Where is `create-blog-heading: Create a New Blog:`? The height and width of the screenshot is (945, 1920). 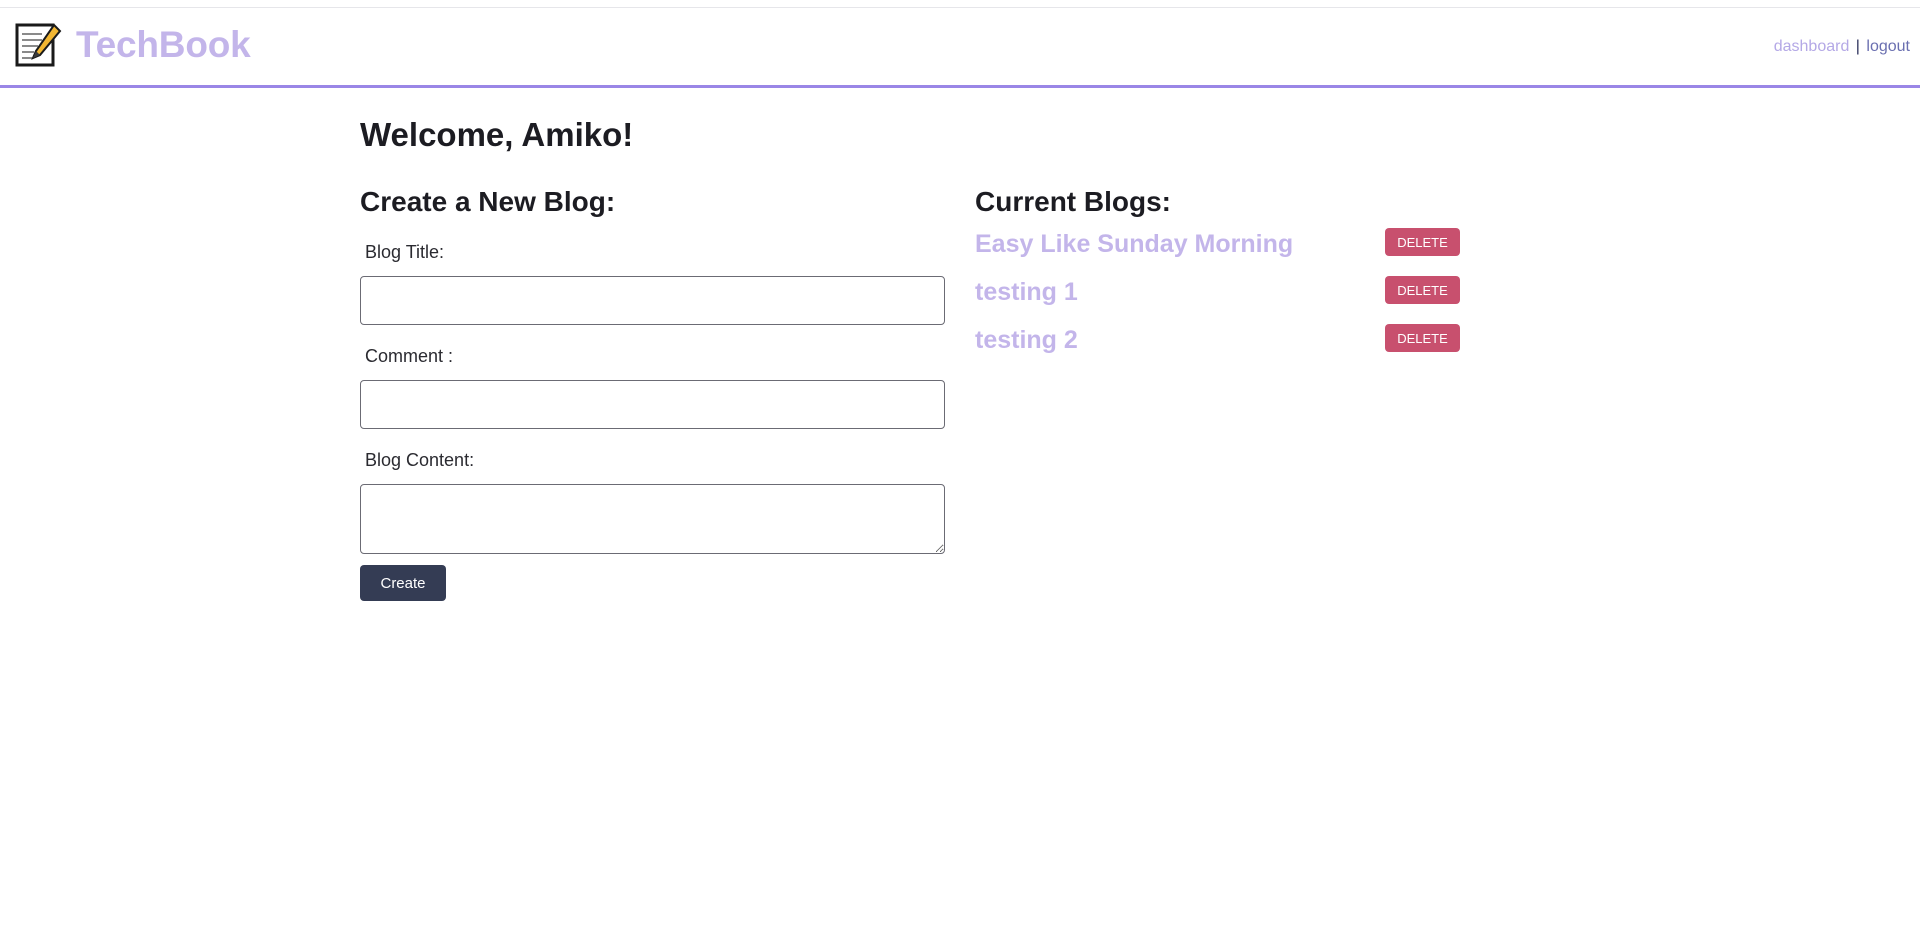
create-blog-heading: Create a New Blog: is located at coordinates (488, 201).